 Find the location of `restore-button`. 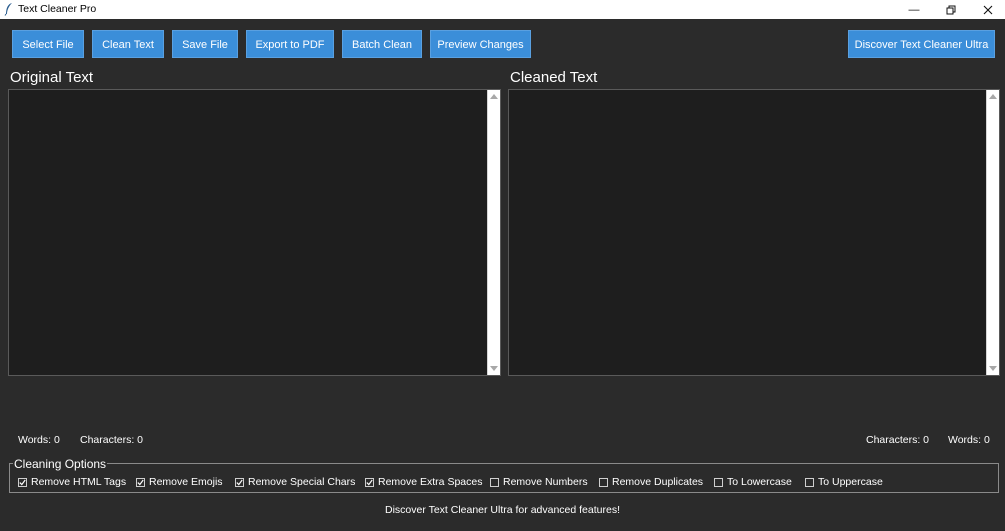

restore-button is located at coordinates (951, 9).